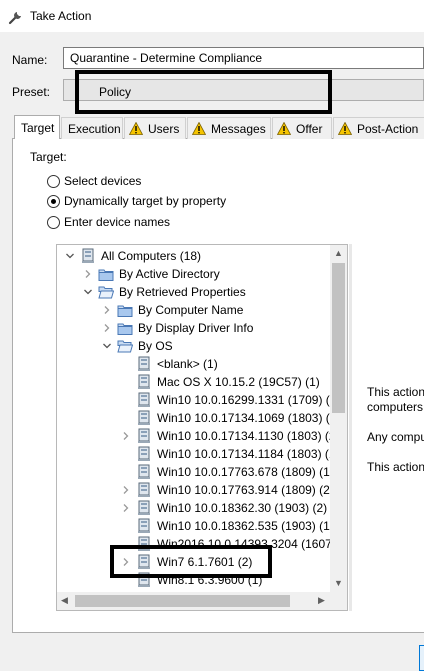  Describe the element at coordinates (350, 427) in the screenshot. I see `panel-splitter` at that location.